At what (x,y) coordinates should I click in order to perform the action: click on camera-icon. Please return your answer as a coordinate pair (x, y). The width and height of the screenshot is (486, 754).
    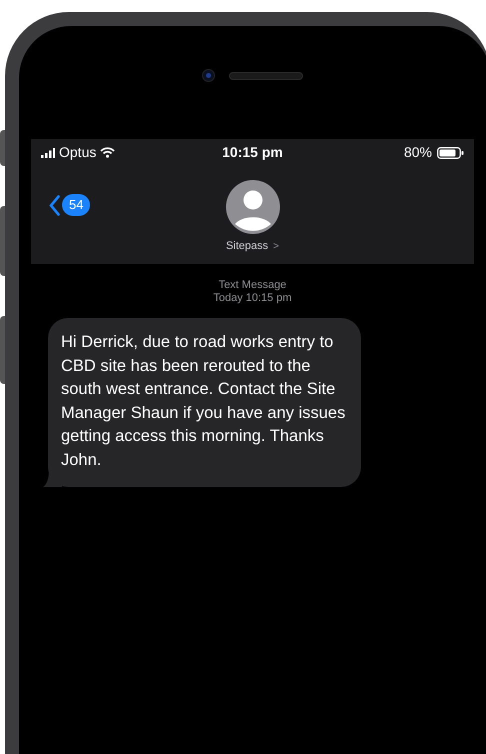
    Looking at the image, I should click on (208, 75).